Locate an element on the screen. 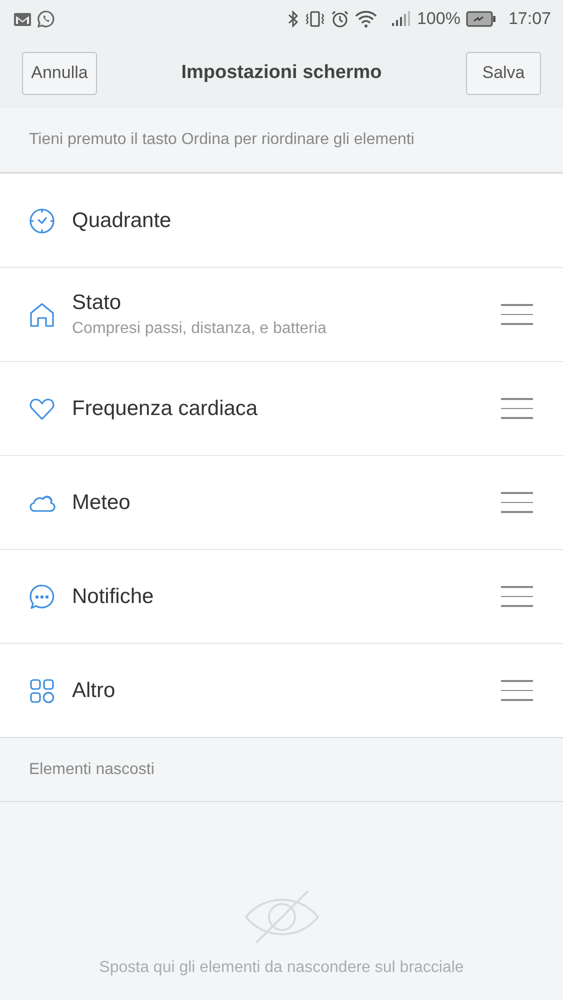 The height and width of the screenshot is (1000, 563). item-subtitle: Compresi passi, distanza, e batteria is located at coordinates (200, 329).